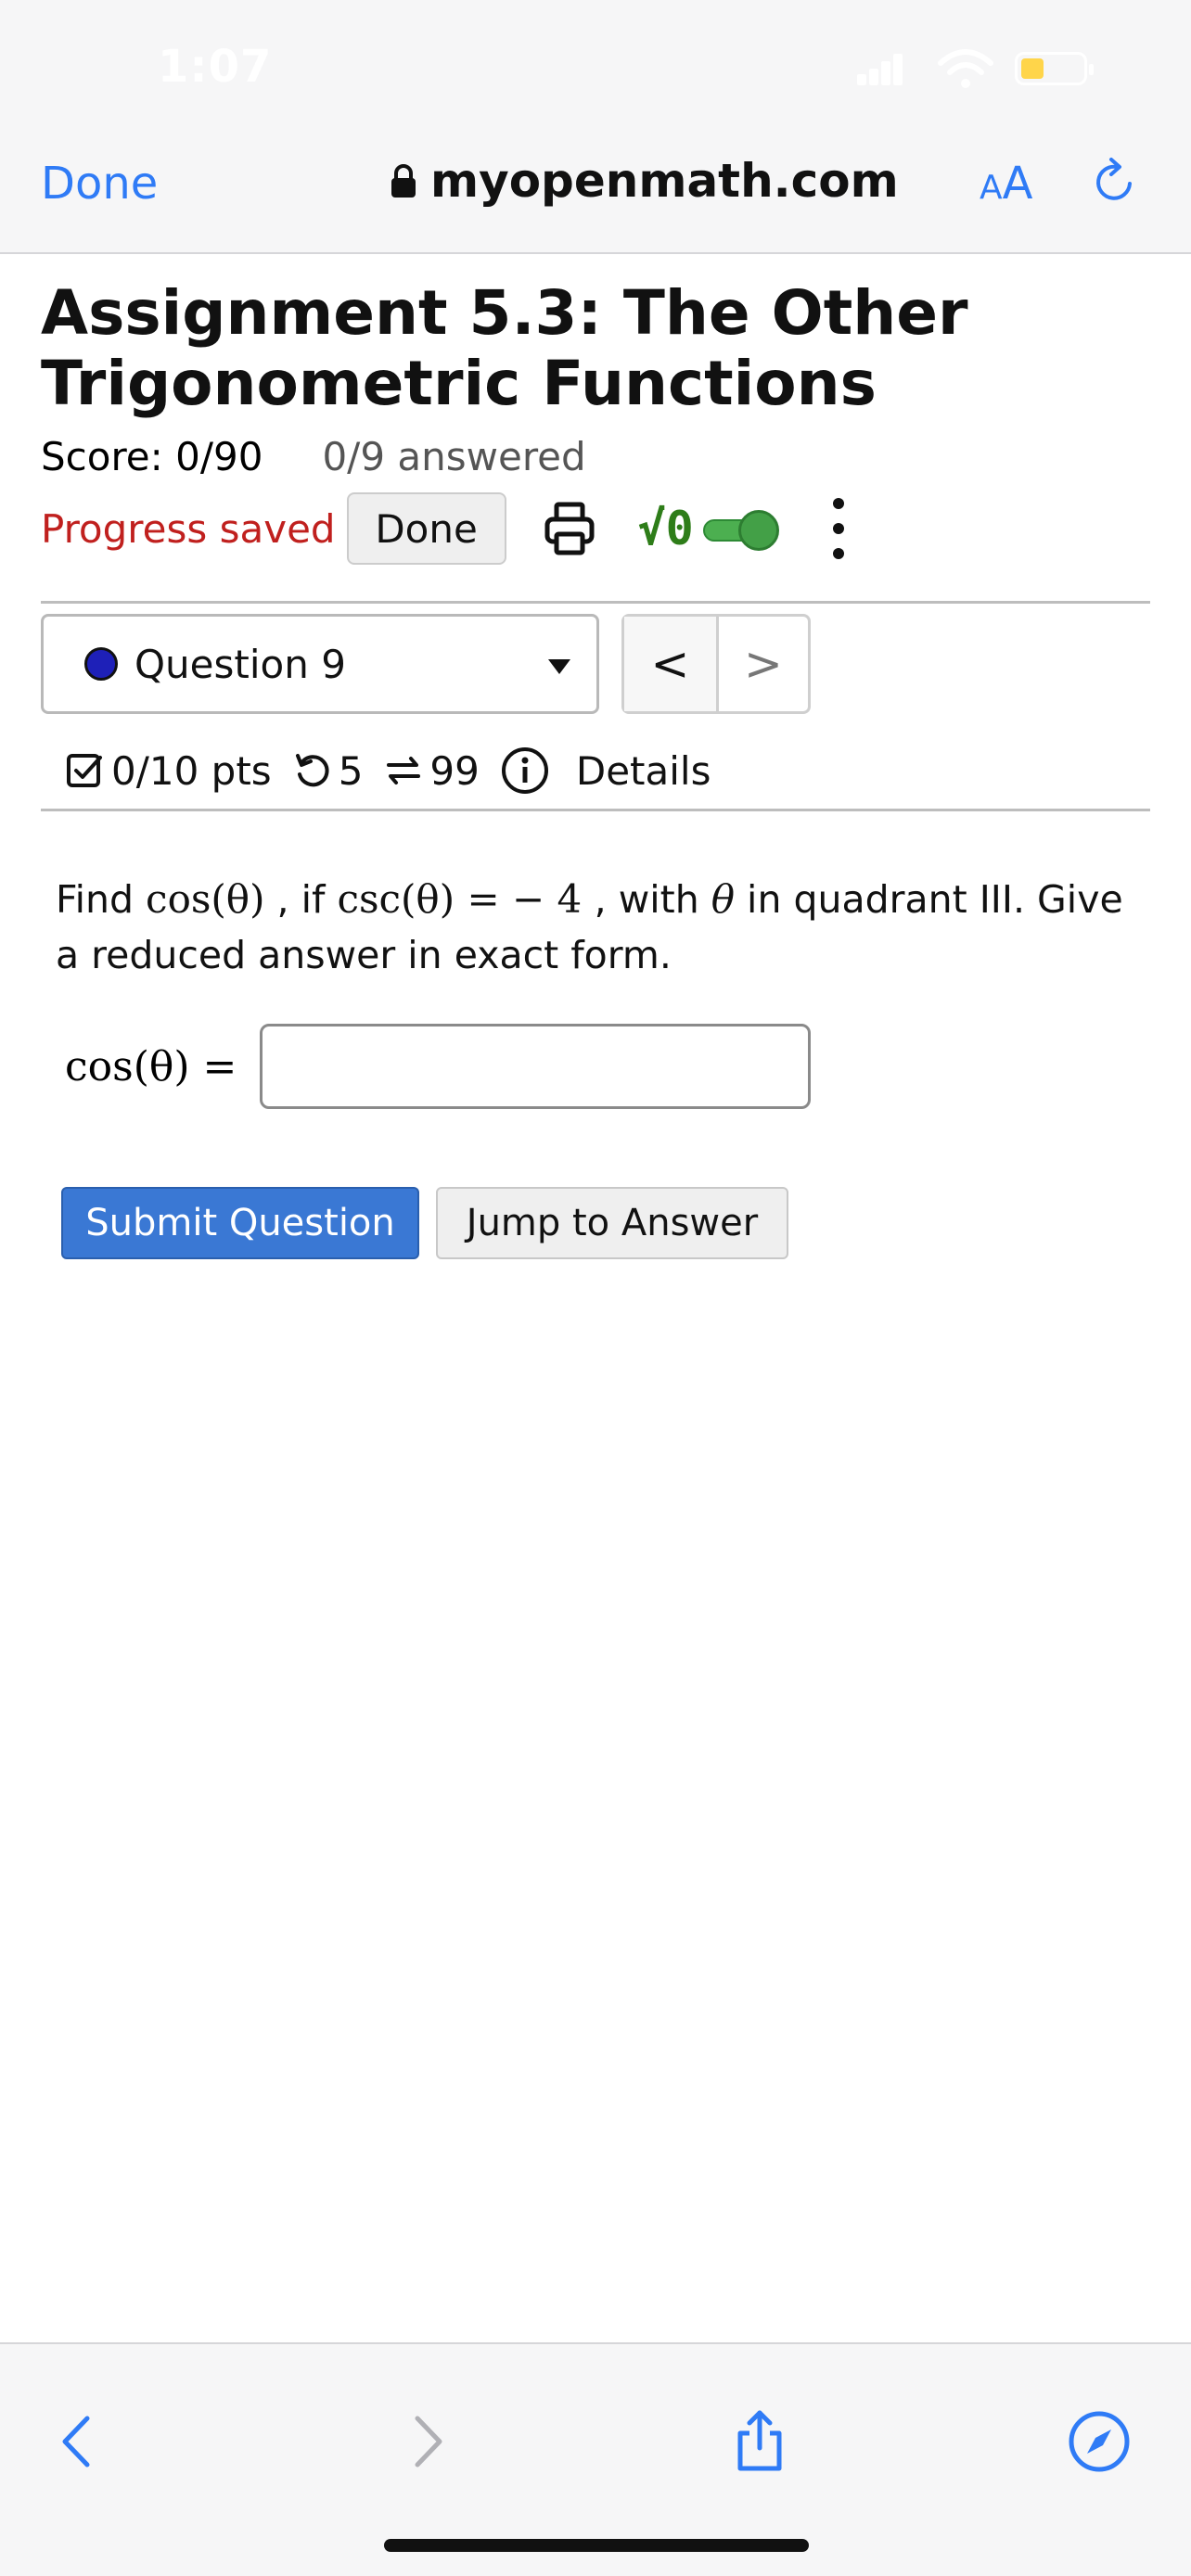 The height and width of the screenshot is (2576, 1191). I want to click on progress-row: Progress saved Done √0, so click(444, 528).